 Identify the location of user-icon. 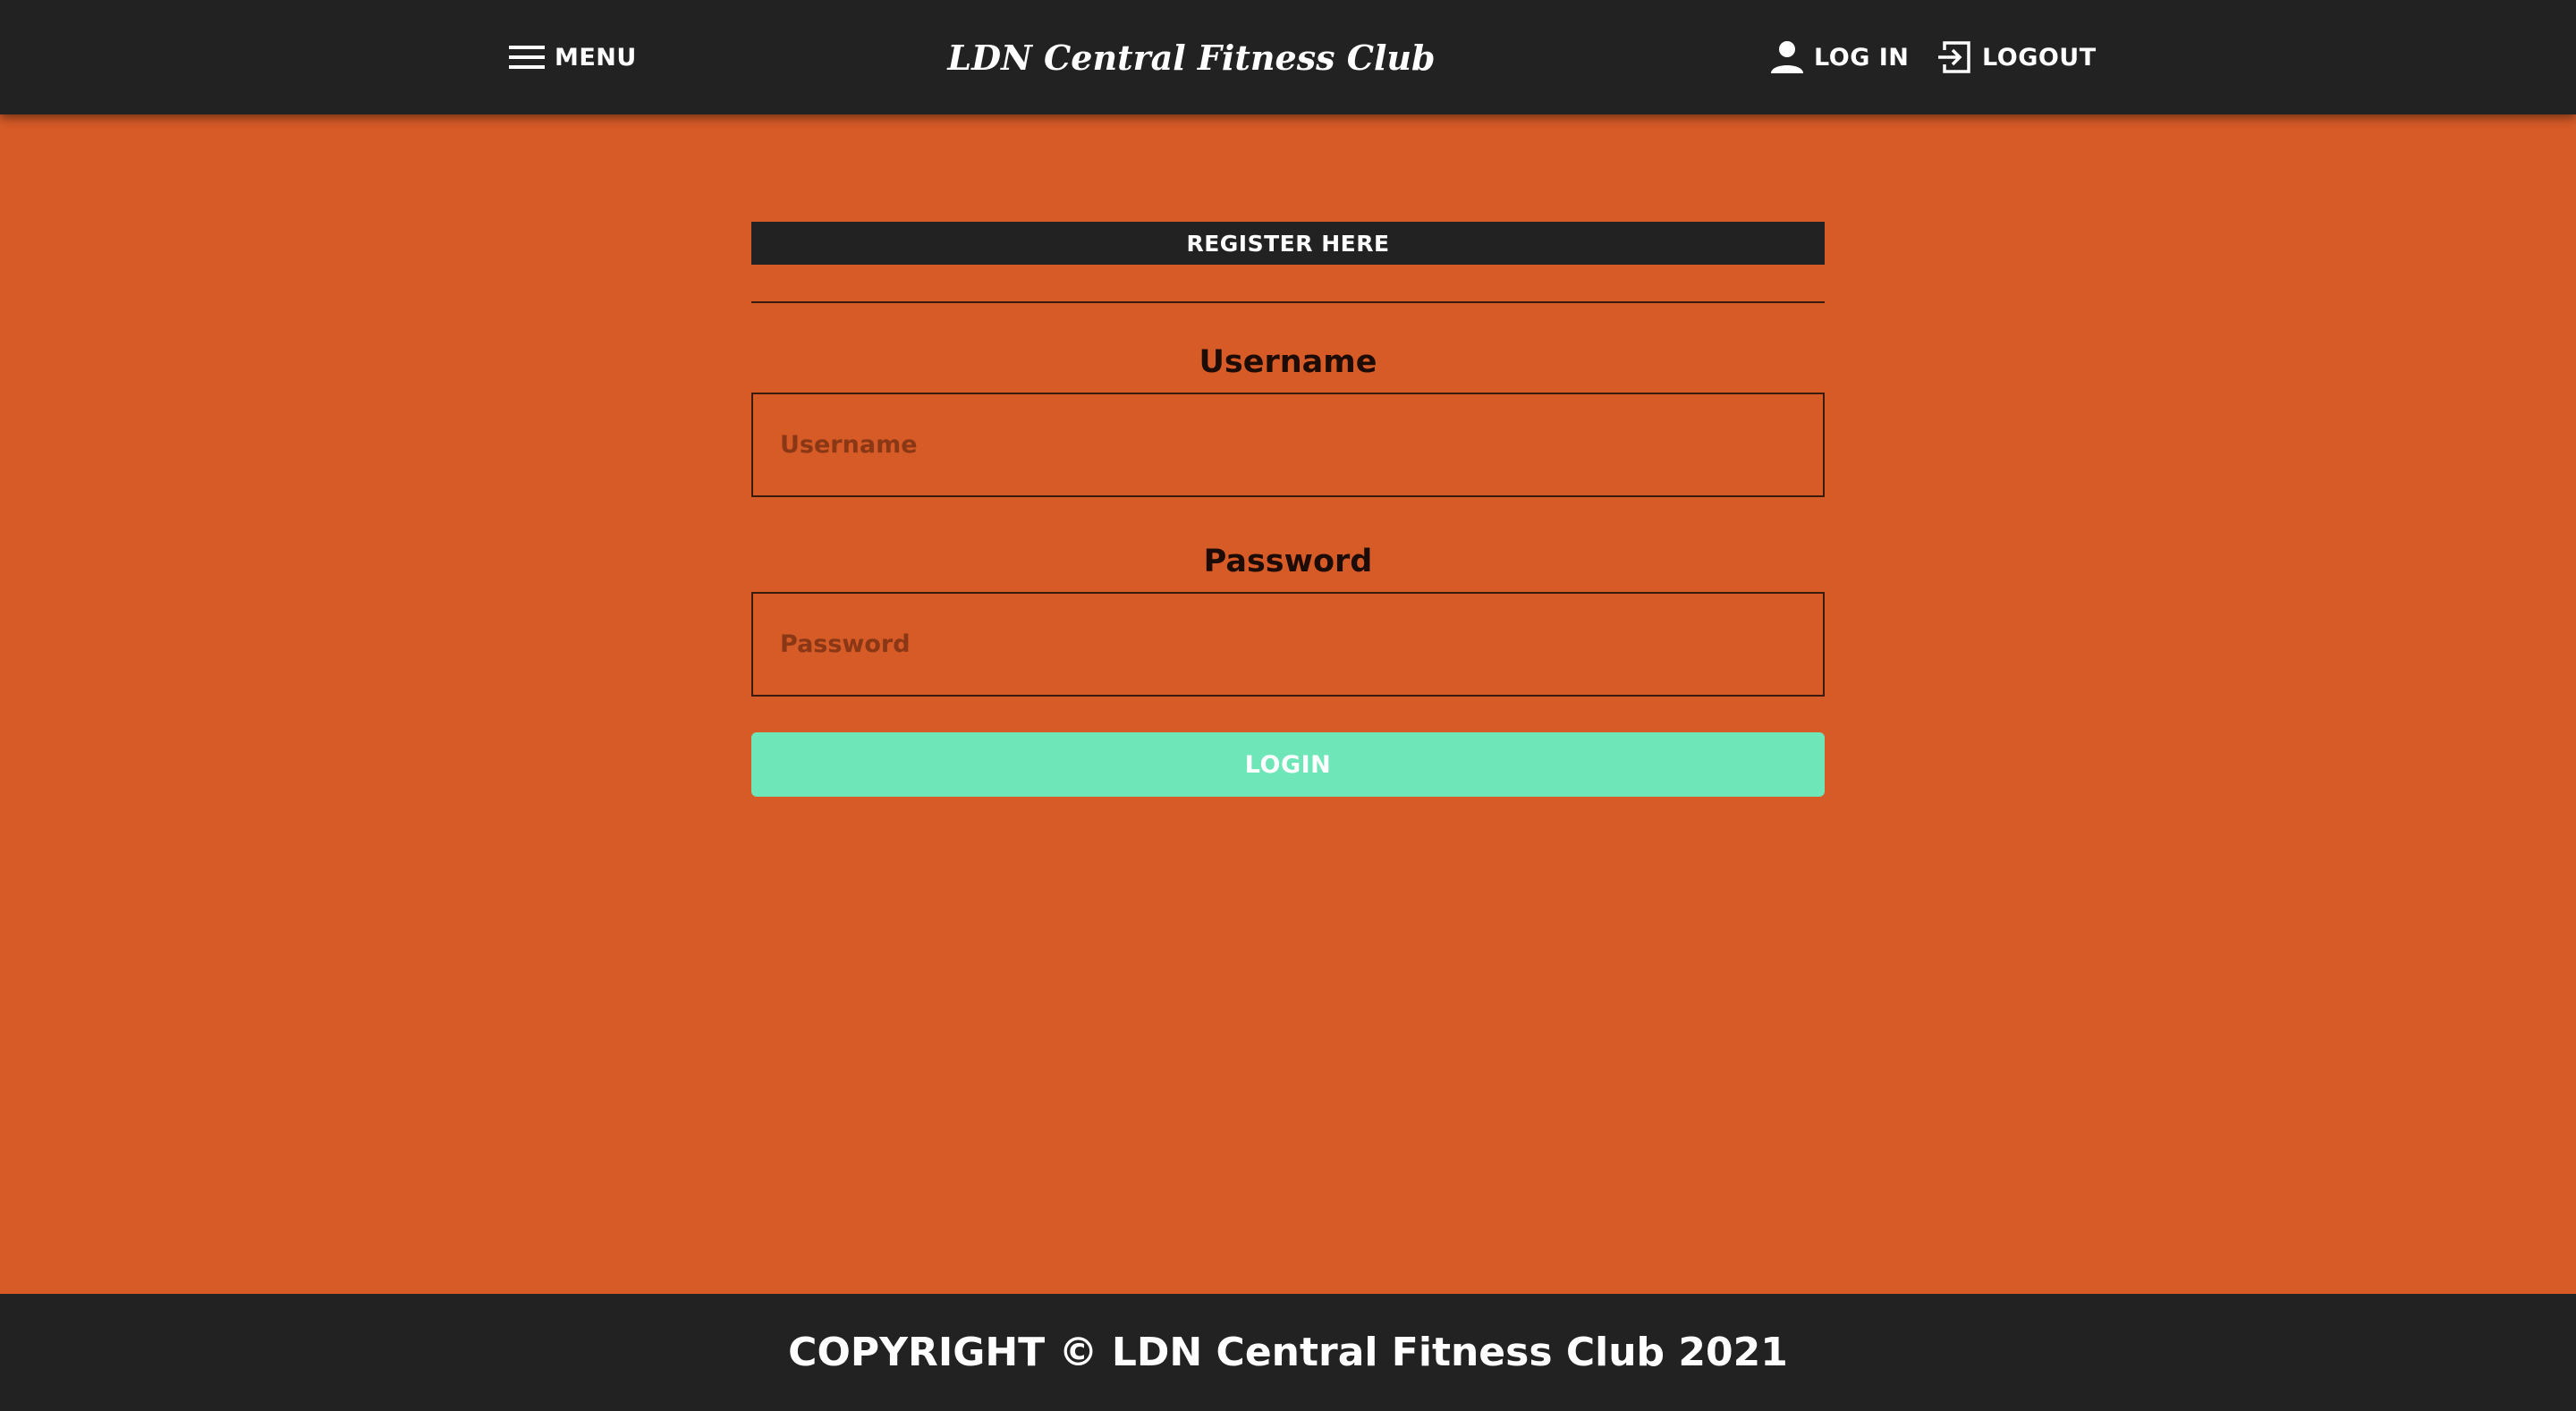
(1787, 57).